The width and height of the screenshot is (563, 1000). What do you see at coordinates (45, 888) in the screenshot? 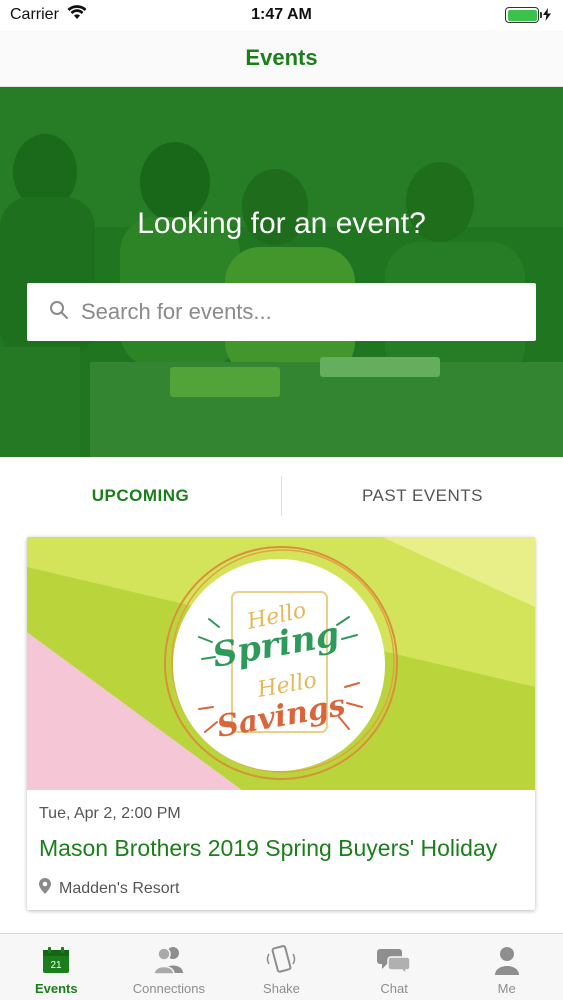
I see `location-pin-icon` at bounding box center [45, 888].